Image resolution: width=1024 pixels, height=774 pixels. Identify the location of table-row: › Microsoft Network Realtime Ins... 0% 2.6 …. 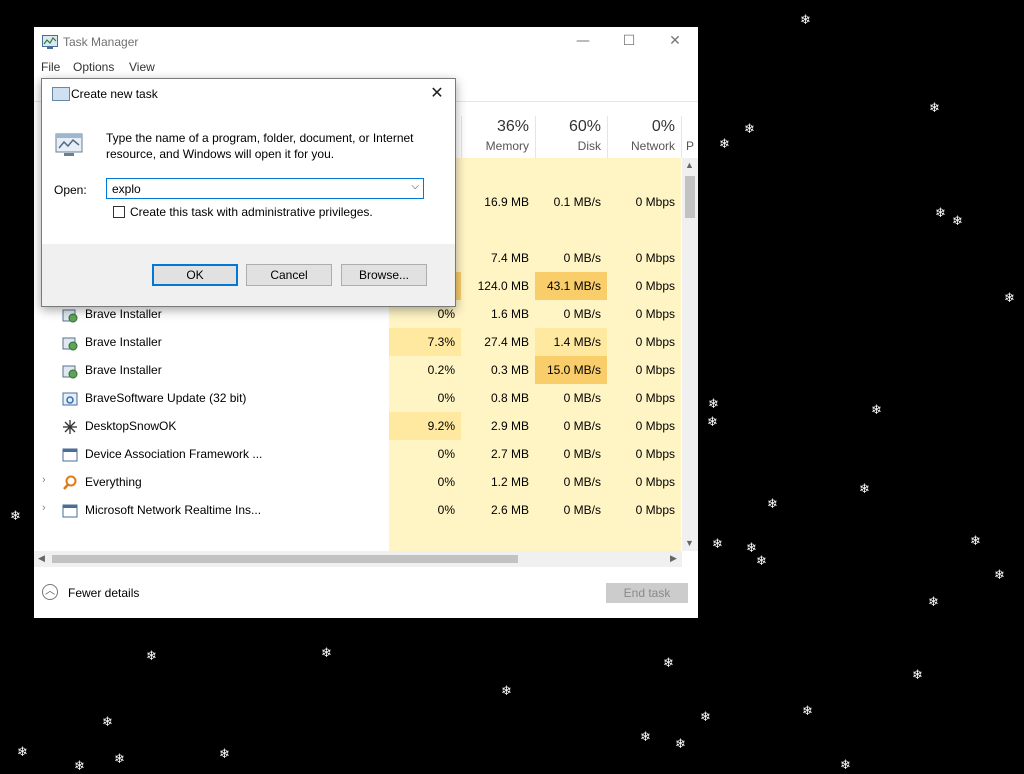
(359, 510).